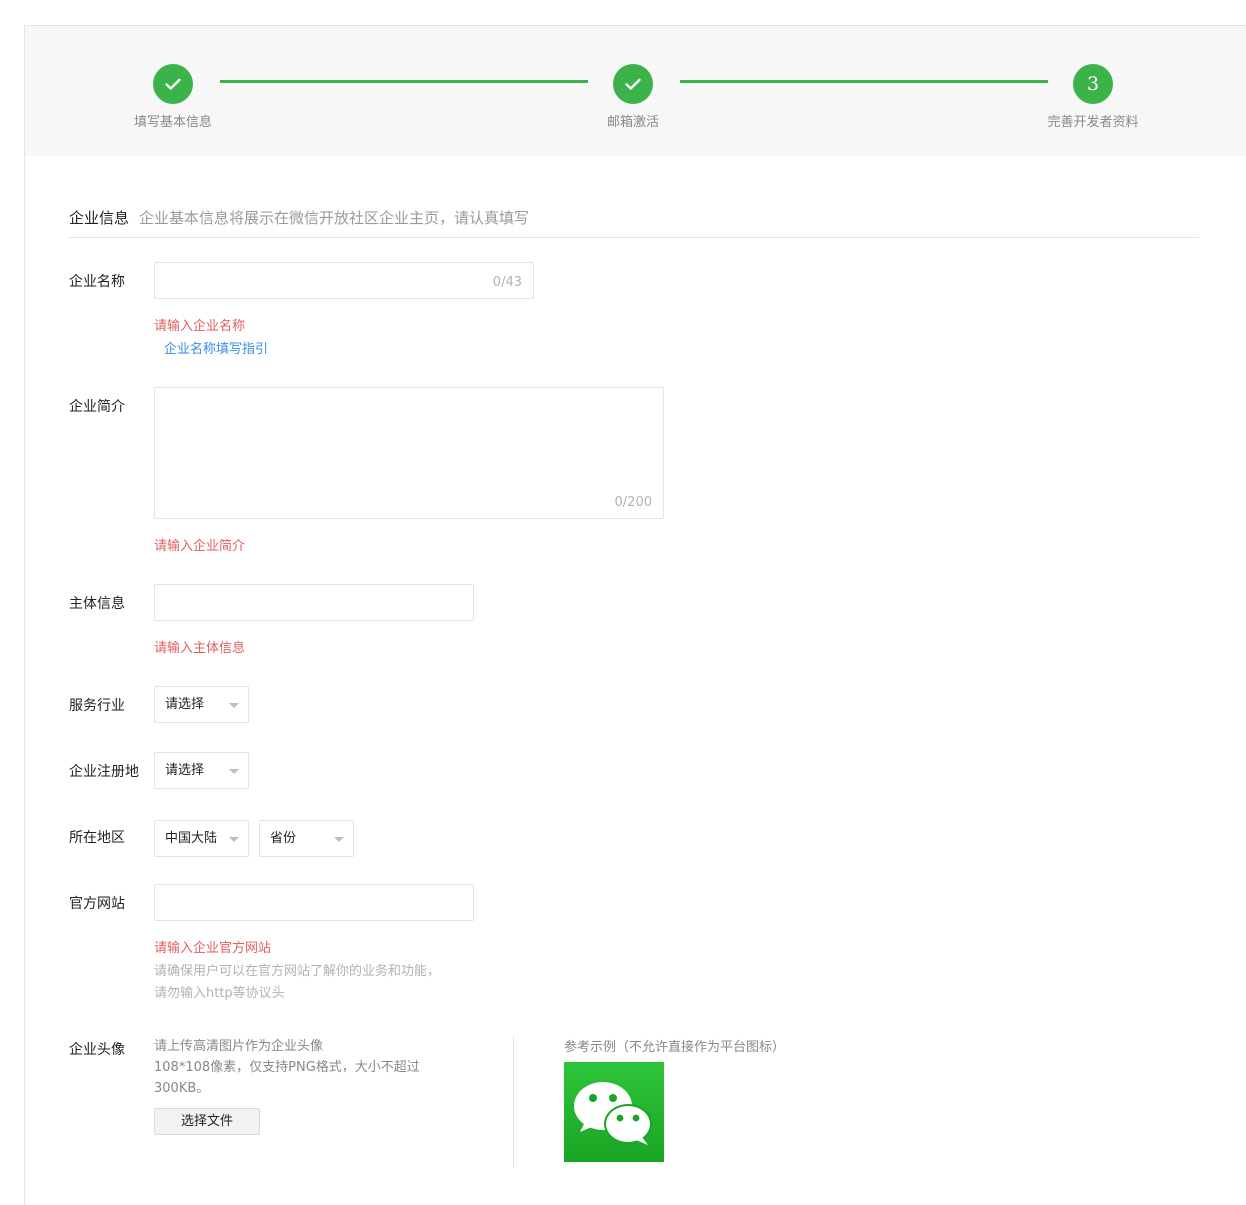 The image size is (1246, 1205). Describe the element at coordinates (334, 218) in the screenshot. I see `section-description: 企业基本信息将展示在微信开放社区企业主页，请认真填写` at that location.